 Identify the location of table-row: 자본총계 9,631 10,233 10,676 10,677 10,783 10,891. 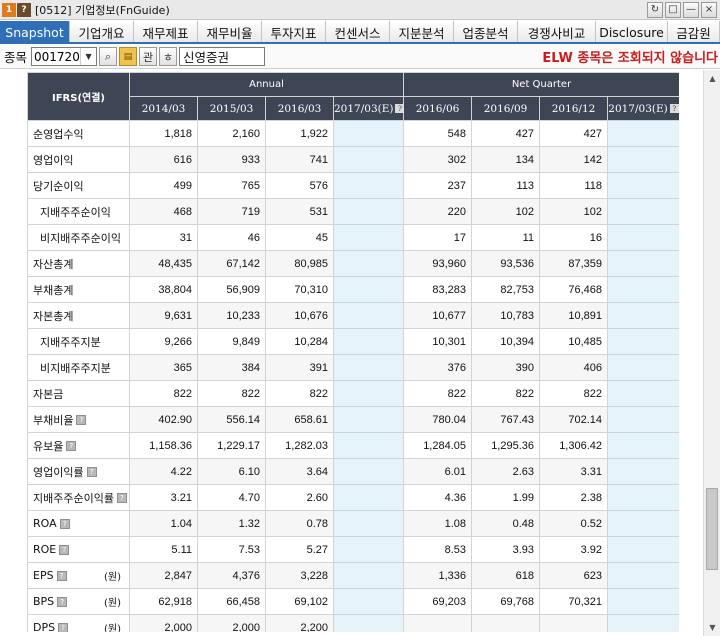
(353, 315).